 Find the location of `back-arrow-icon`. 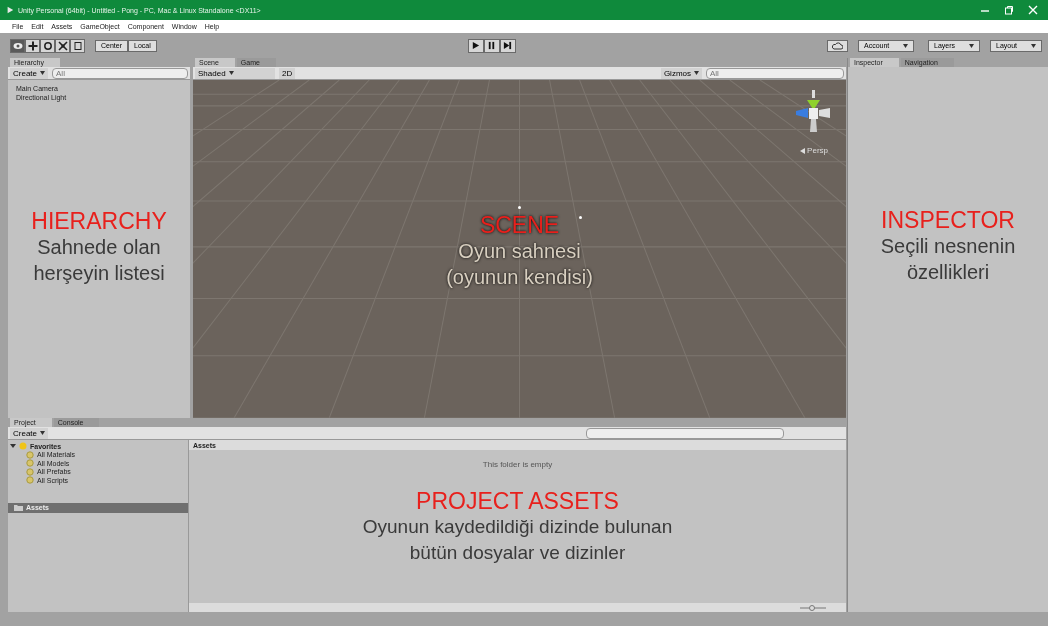

back-arrow-icon is located at coordinates (803, 150).